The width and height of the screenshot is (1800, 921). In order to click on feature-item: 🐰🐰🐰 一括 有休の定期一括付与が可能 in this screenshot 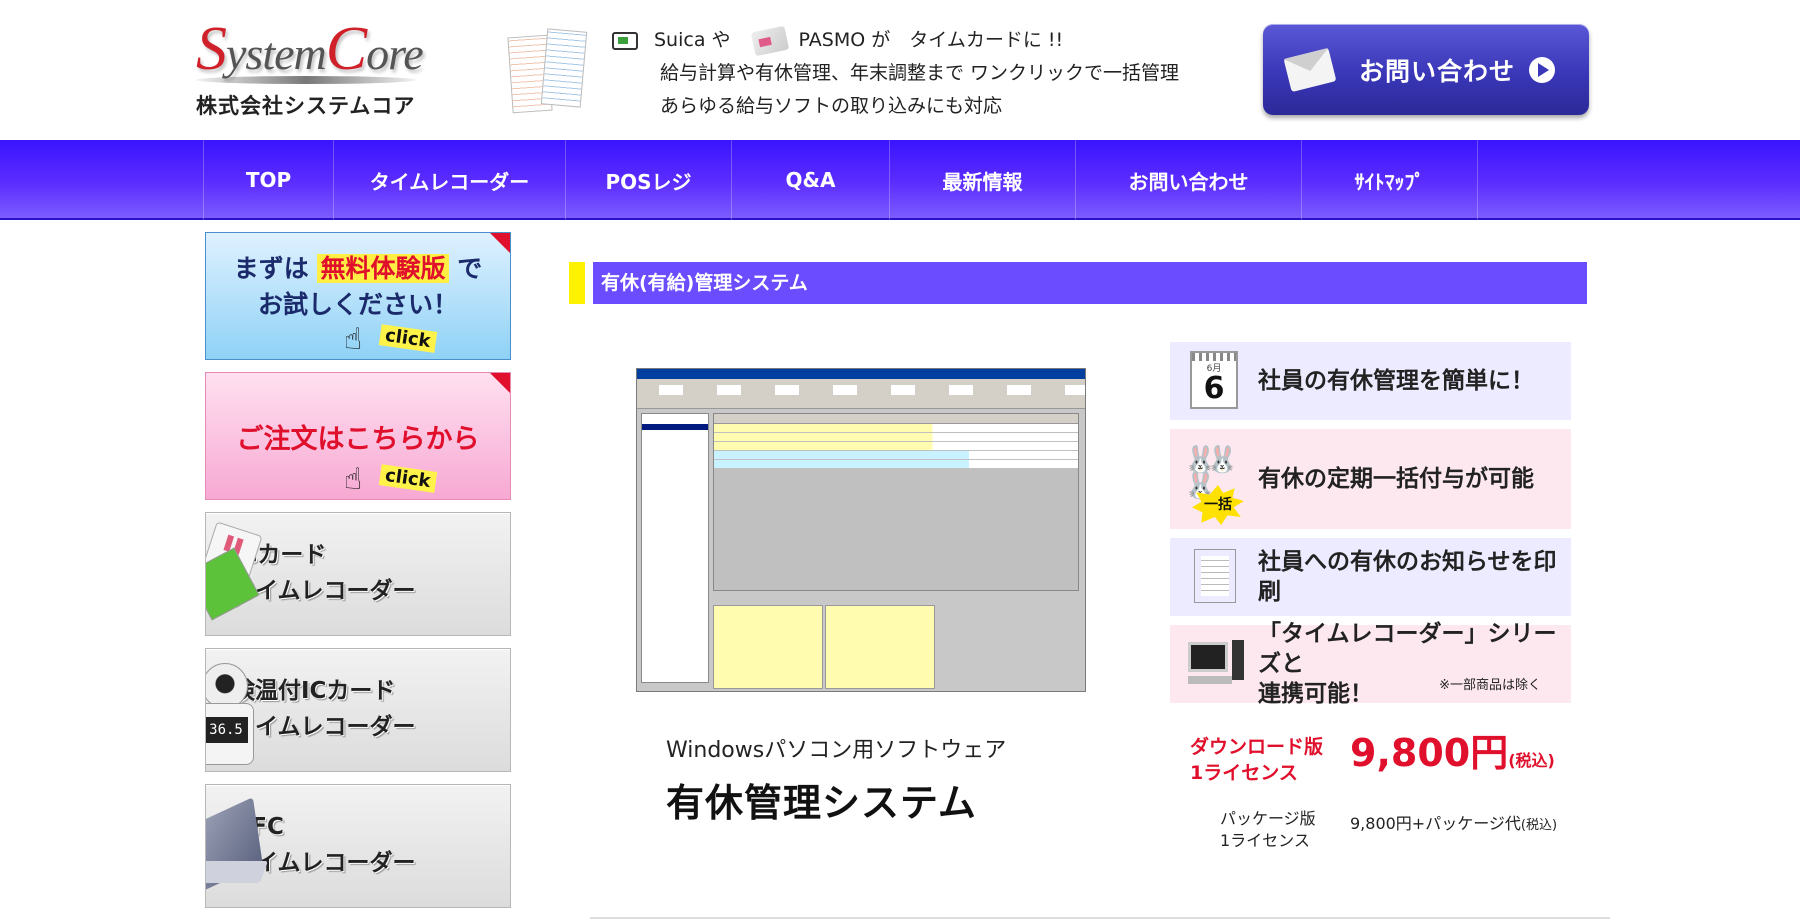, I will do `click(1370, 479)`.